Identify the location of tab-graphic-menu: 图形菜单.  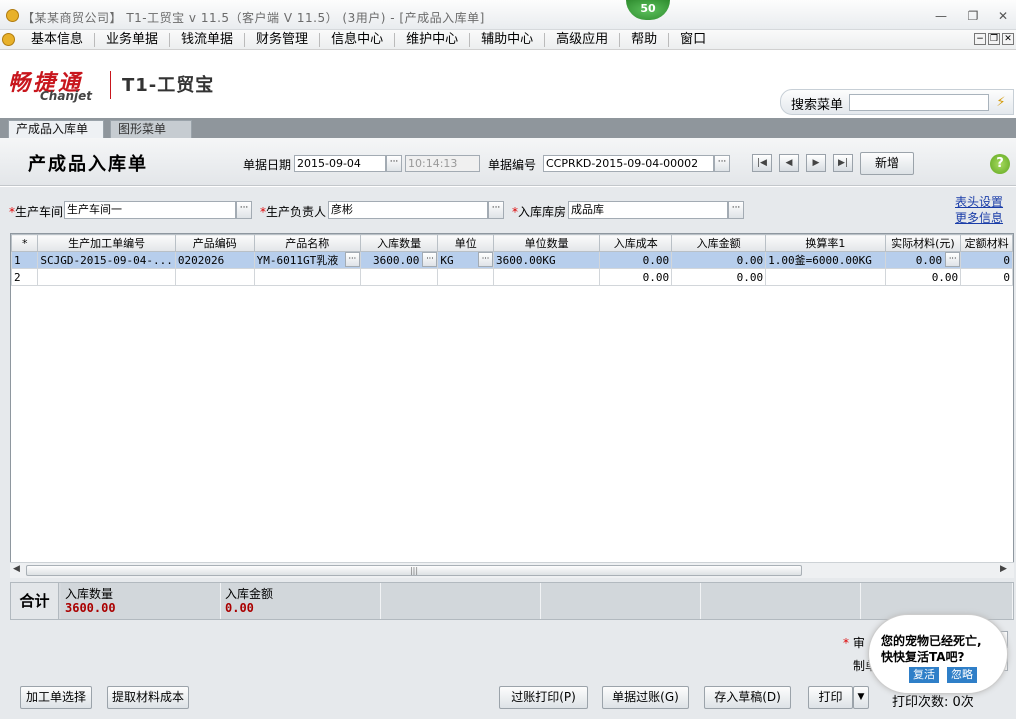
(151, 129).